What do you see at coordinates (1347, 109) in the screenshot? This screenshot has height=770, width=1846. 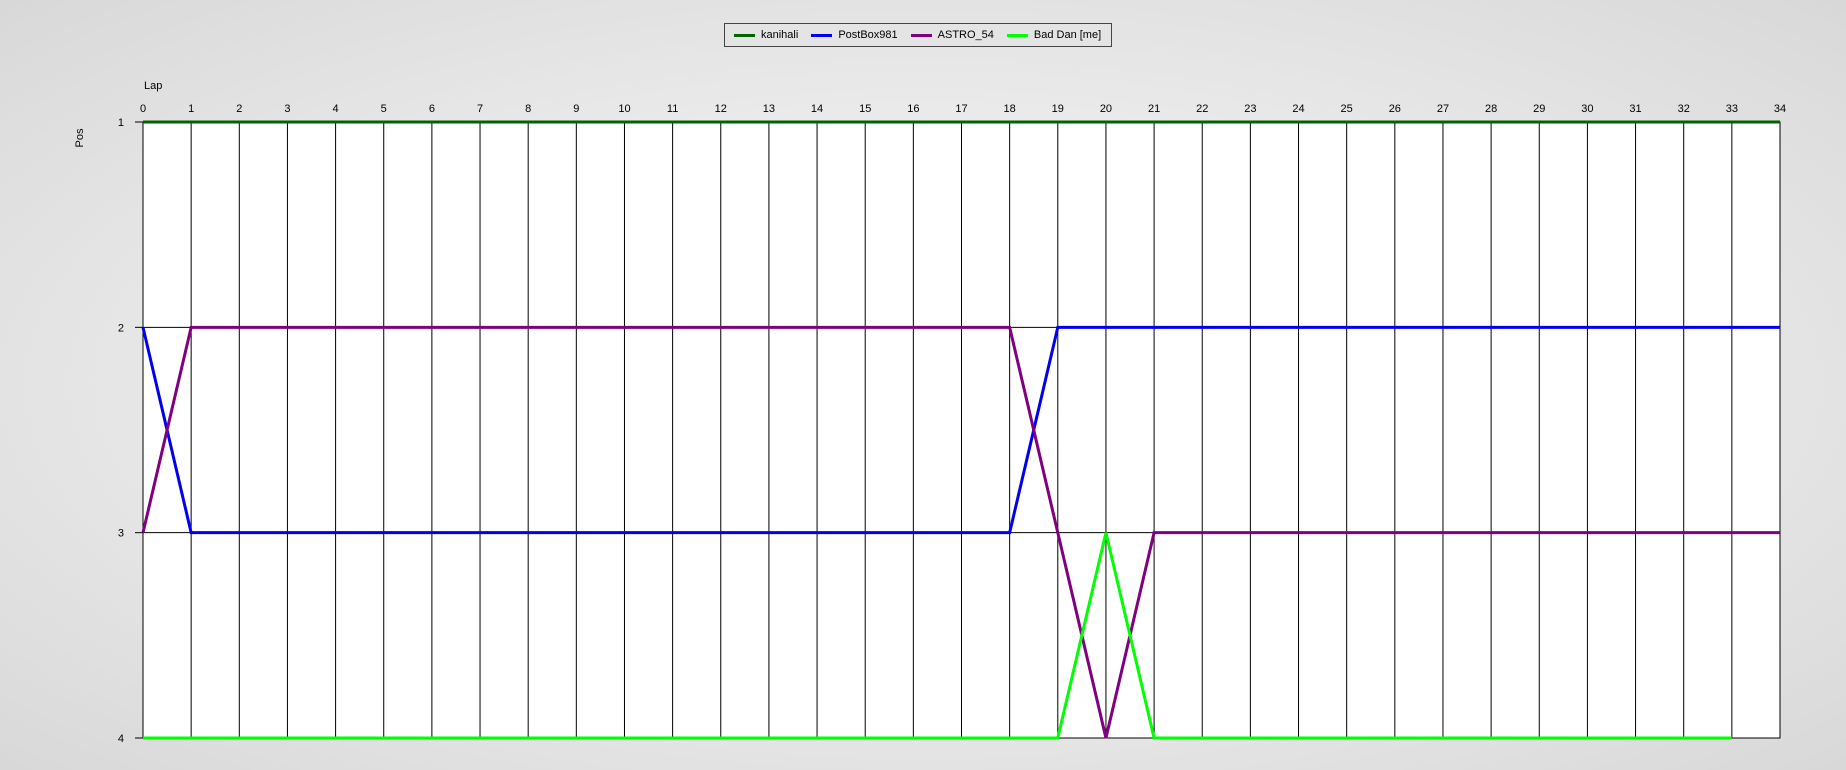 I see `x-tick-label: 25` at bounding box center [1347, 109].